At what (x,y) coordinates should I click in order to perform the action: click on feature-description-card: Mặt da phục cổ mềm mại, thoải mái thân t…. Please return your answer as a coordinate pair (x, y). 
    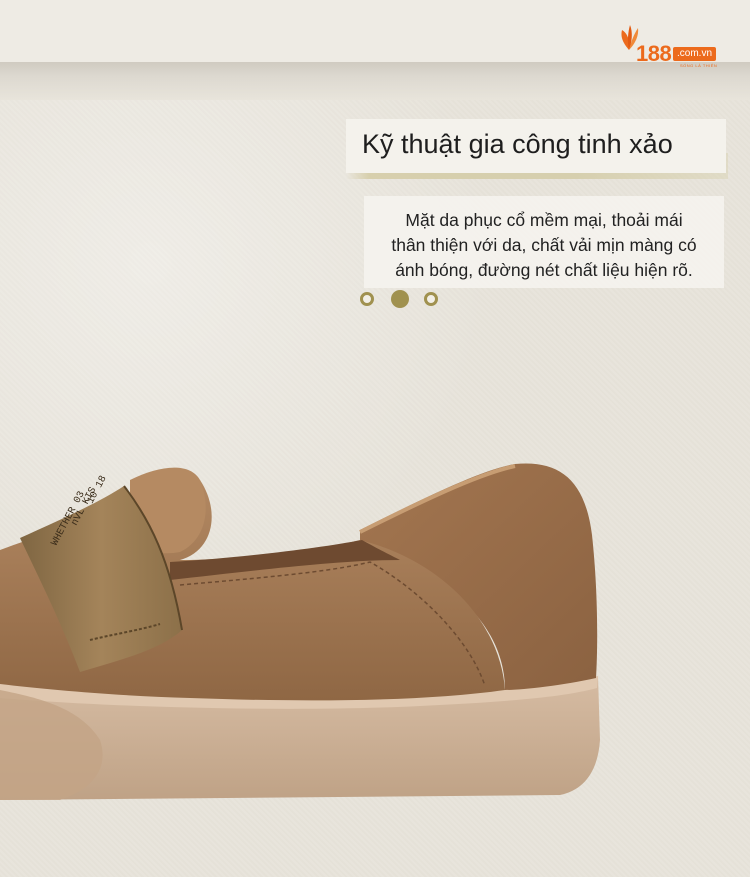
    Looking at the image, I should click on (544, 242).